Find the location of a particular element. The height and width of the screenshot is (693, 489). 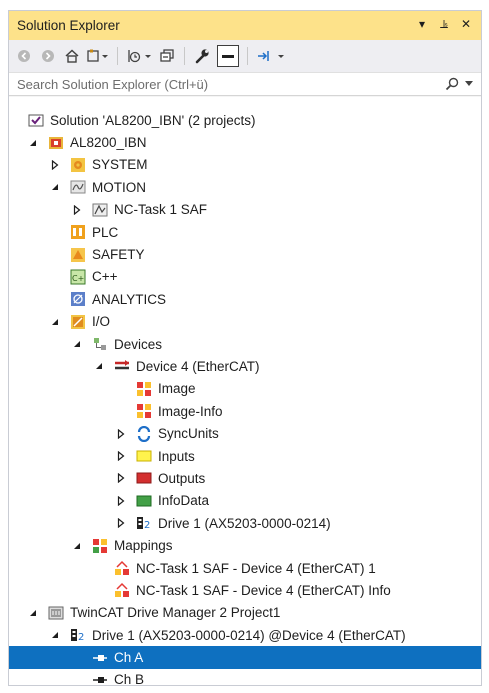

syncunits-icon is located at coordinates (144, 433).